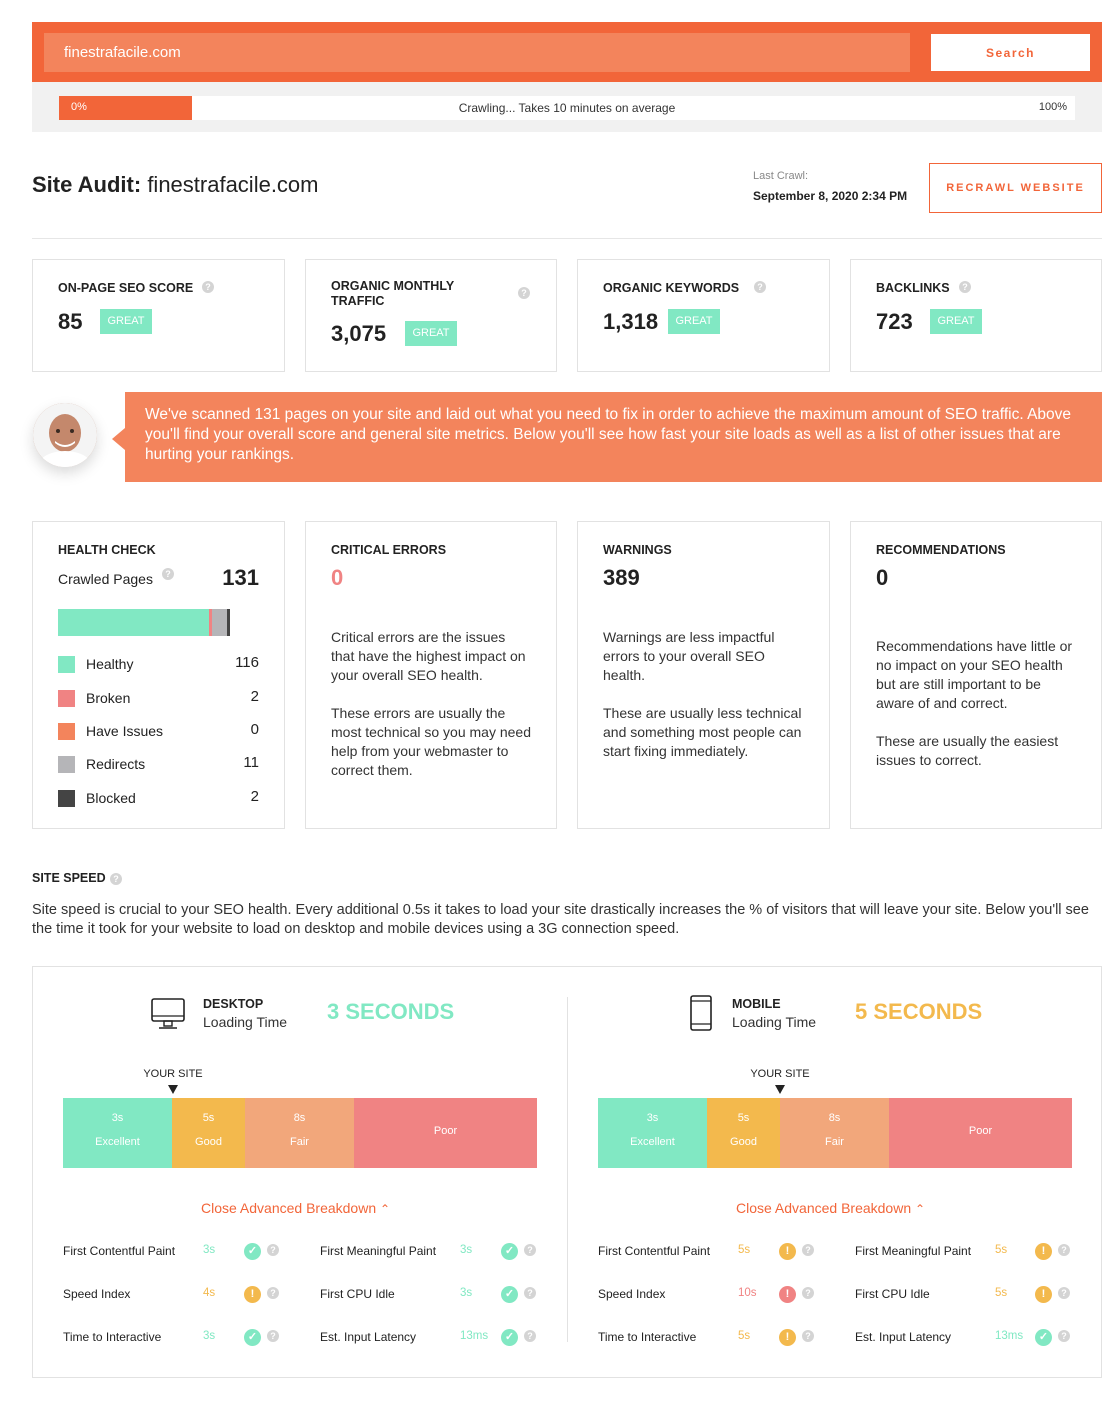 The width and height of the screenshot is (1120, 1424). I want to click on scale-label: Excellent, so click(117, 1142).